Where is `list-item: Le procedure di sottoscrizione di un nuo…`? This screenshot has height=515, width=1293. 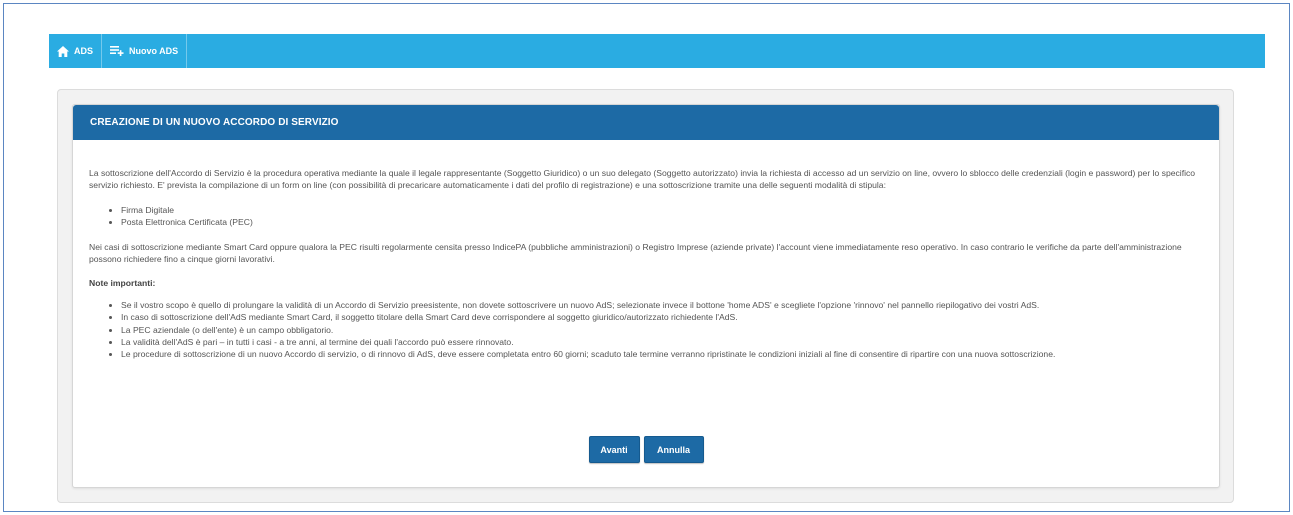
list-item: Le procedure di sottoscrizione di un nuo… is located at coordinates (662, 354).